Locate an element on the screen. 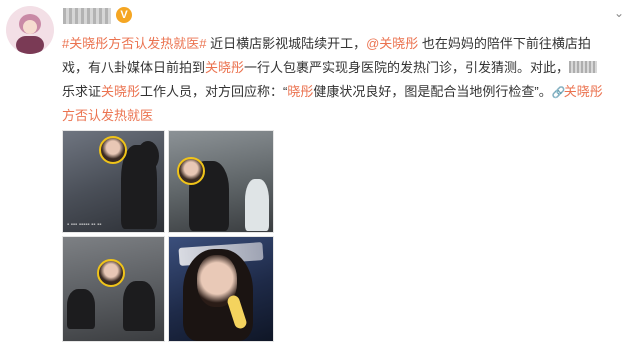 Image resolution: width=634 pixels, height=347 pixels. post-text-segment: 戏，有八卦媒体日前拍到 is located at coordinates (134, 67).